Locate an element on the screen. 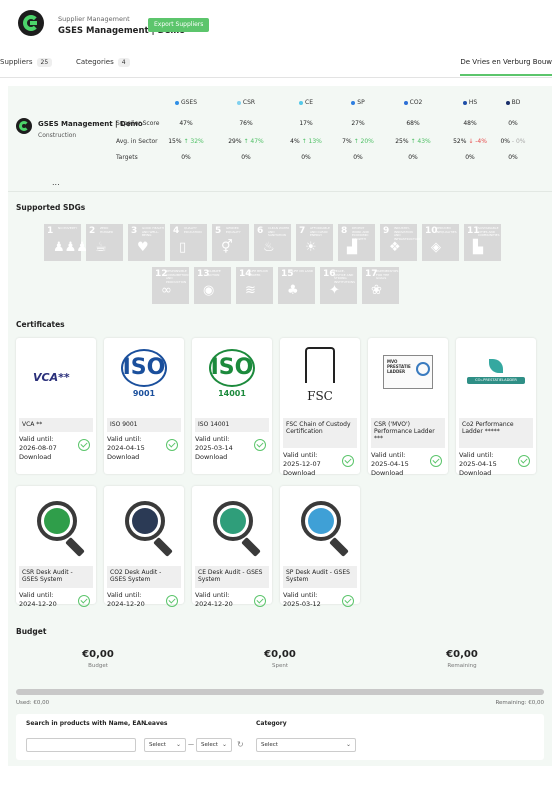 The height and width of the screenshot is (787, 552). avg-value: 15% is located at coordinates (175, 141).